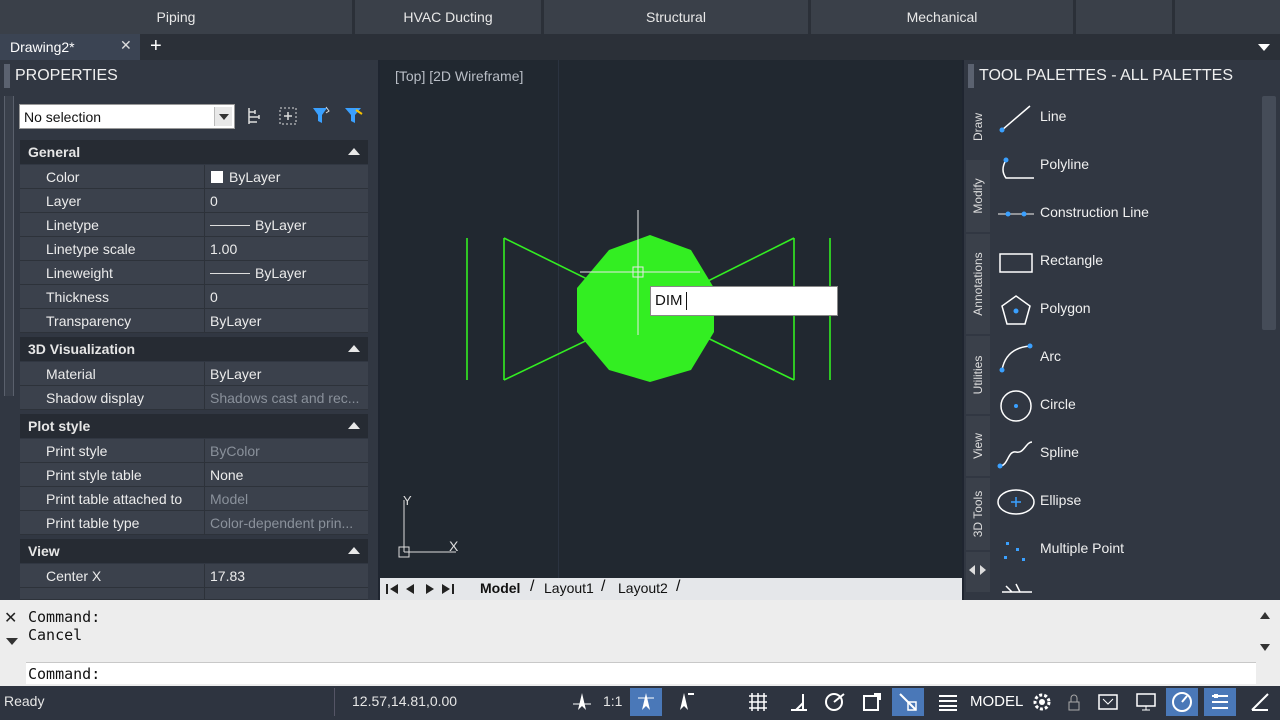 Image resolution: width=1280 pixels, height=720 pixels. I want to click on tool-spline: Spline, so click(1127, 454).